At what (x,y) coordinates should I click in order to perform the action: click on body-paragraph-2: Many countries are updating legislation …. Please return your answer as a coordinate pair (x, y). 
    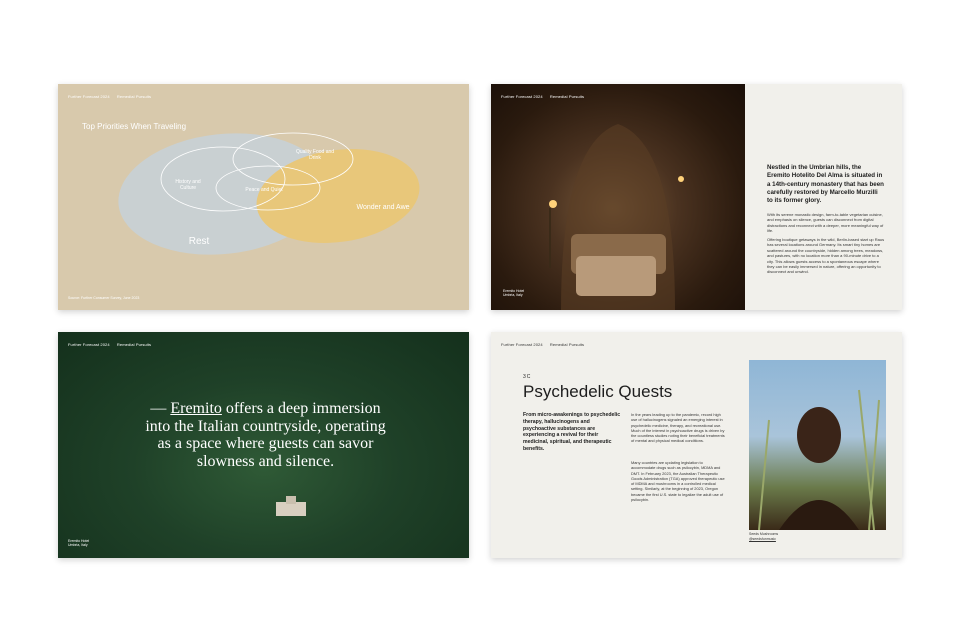
    Looking at the image, I should click on (678, 481).